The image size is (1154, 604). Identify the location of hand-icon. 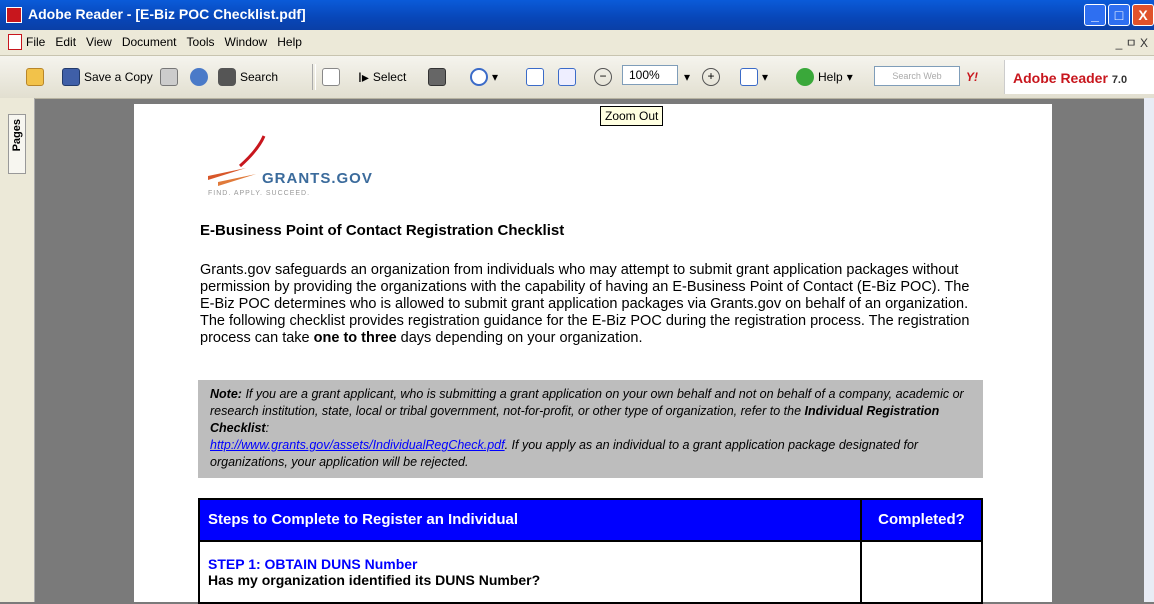
(331, 77).